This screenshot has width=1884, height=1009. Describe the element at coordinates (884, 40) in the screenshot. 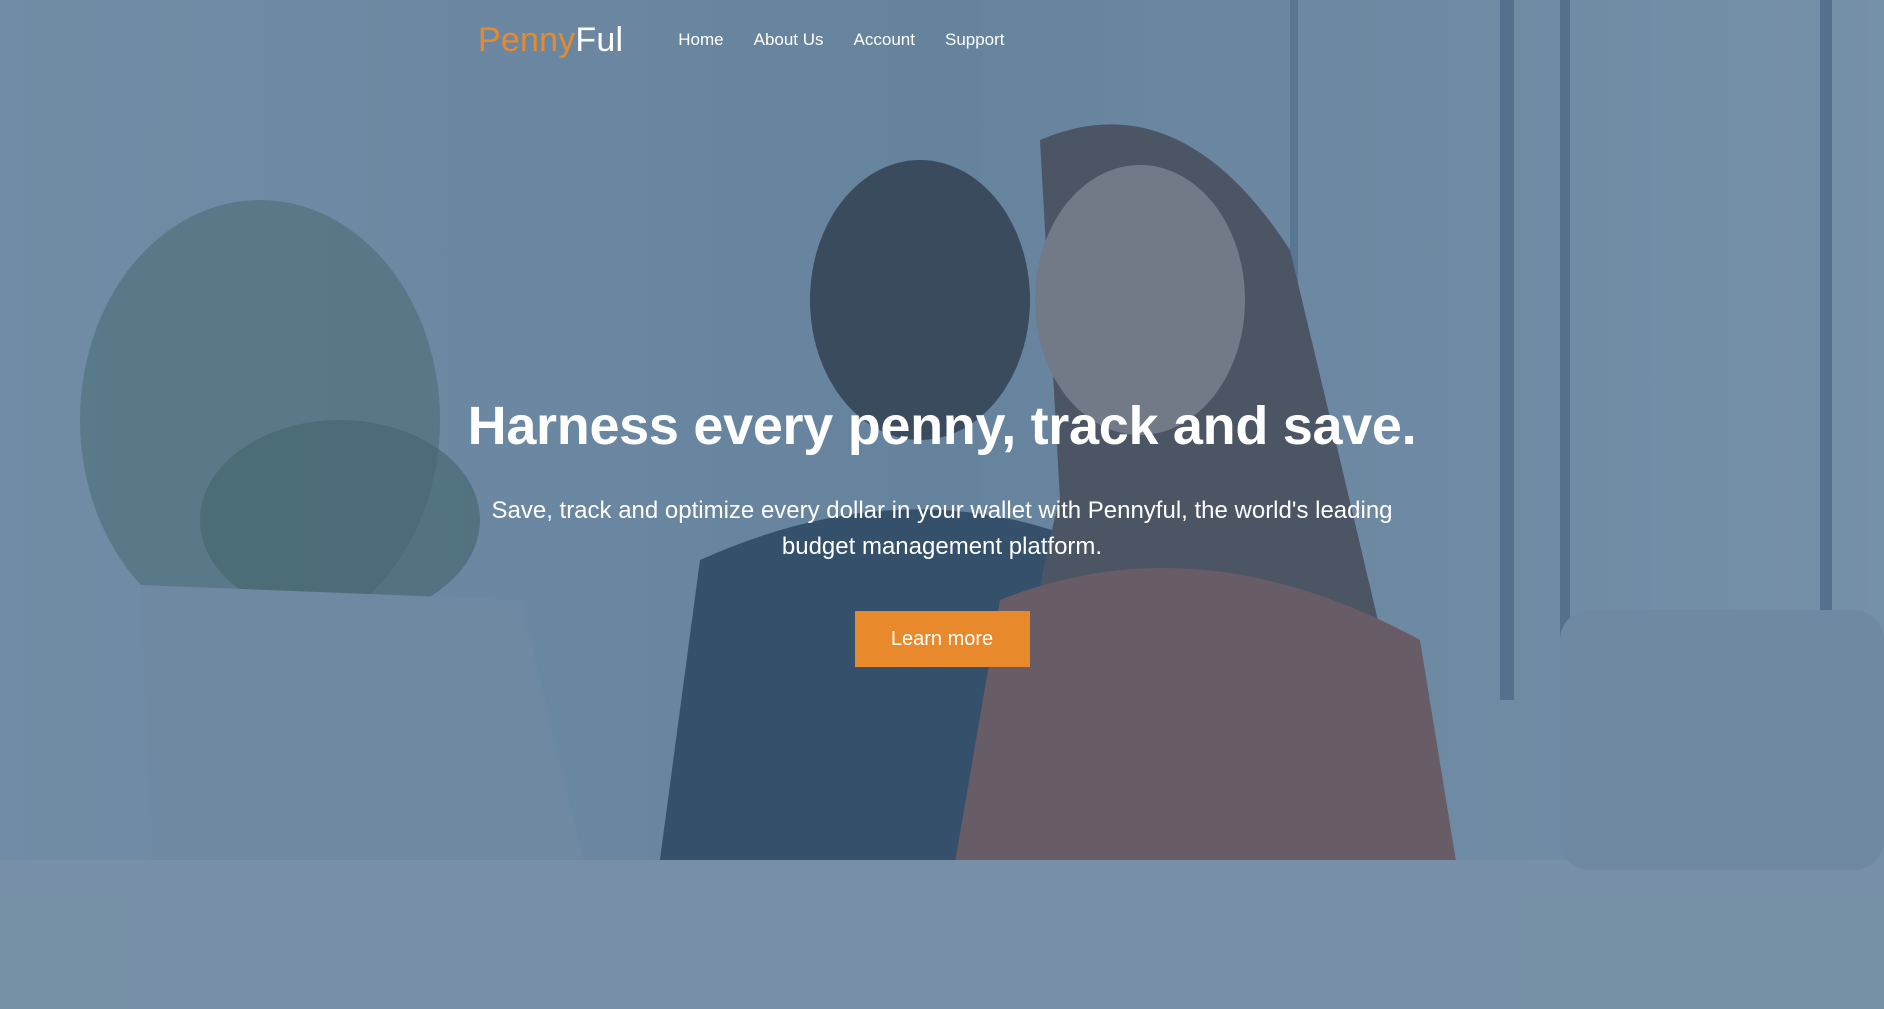

I see `nav-link-account: Account` at that location.